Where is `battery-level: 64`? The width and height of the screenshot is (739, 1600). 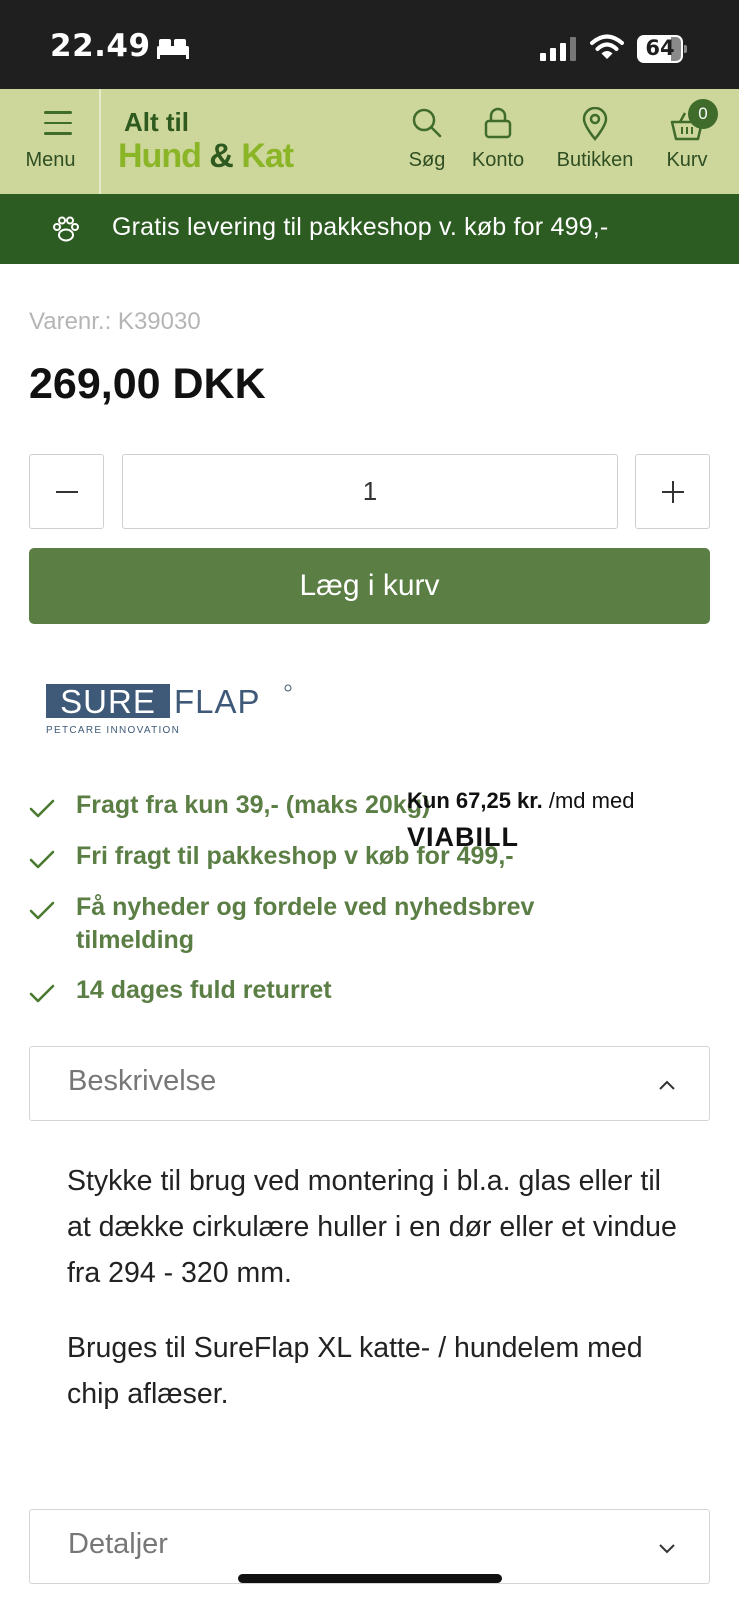
battery-level: 64 is located at coordinates (660, 48).